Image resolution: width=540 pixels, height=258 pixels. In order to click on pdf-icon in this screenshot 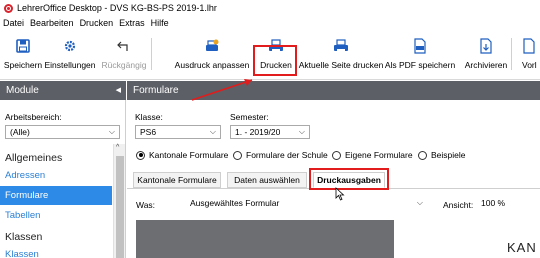, I will do `click(420, 46)`.